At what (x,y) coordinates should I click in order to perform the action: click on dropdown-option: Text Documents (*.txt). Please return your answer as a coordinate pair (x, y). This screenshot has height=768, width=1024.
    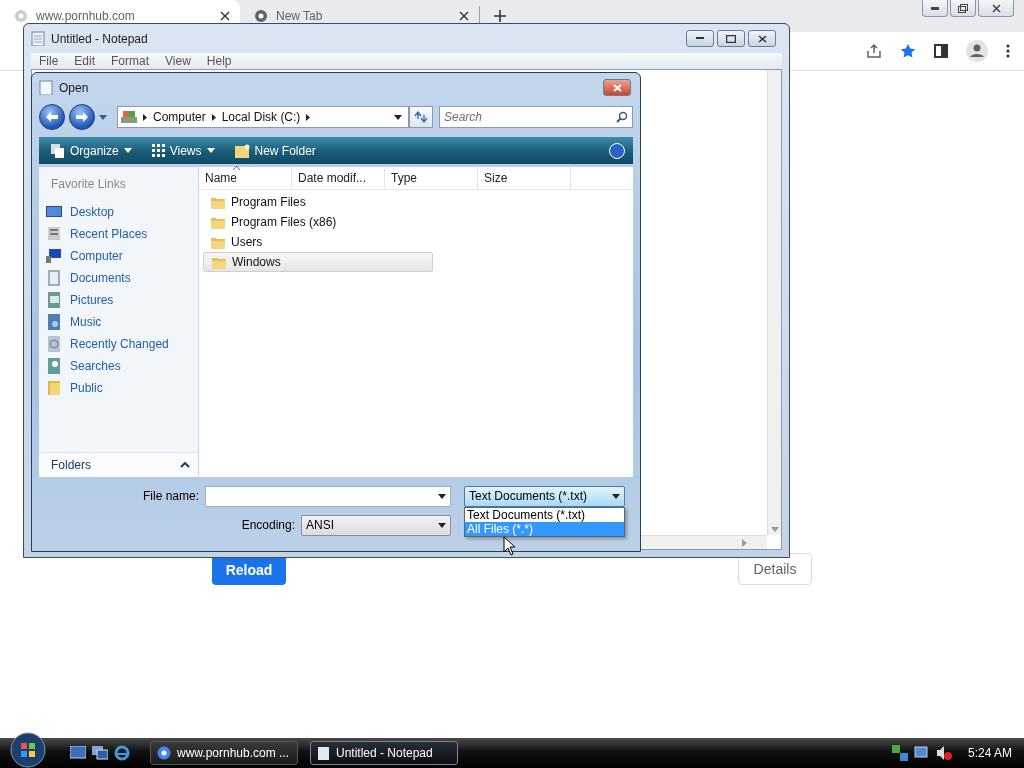
    Looking at the image, I should click on (544, 514).